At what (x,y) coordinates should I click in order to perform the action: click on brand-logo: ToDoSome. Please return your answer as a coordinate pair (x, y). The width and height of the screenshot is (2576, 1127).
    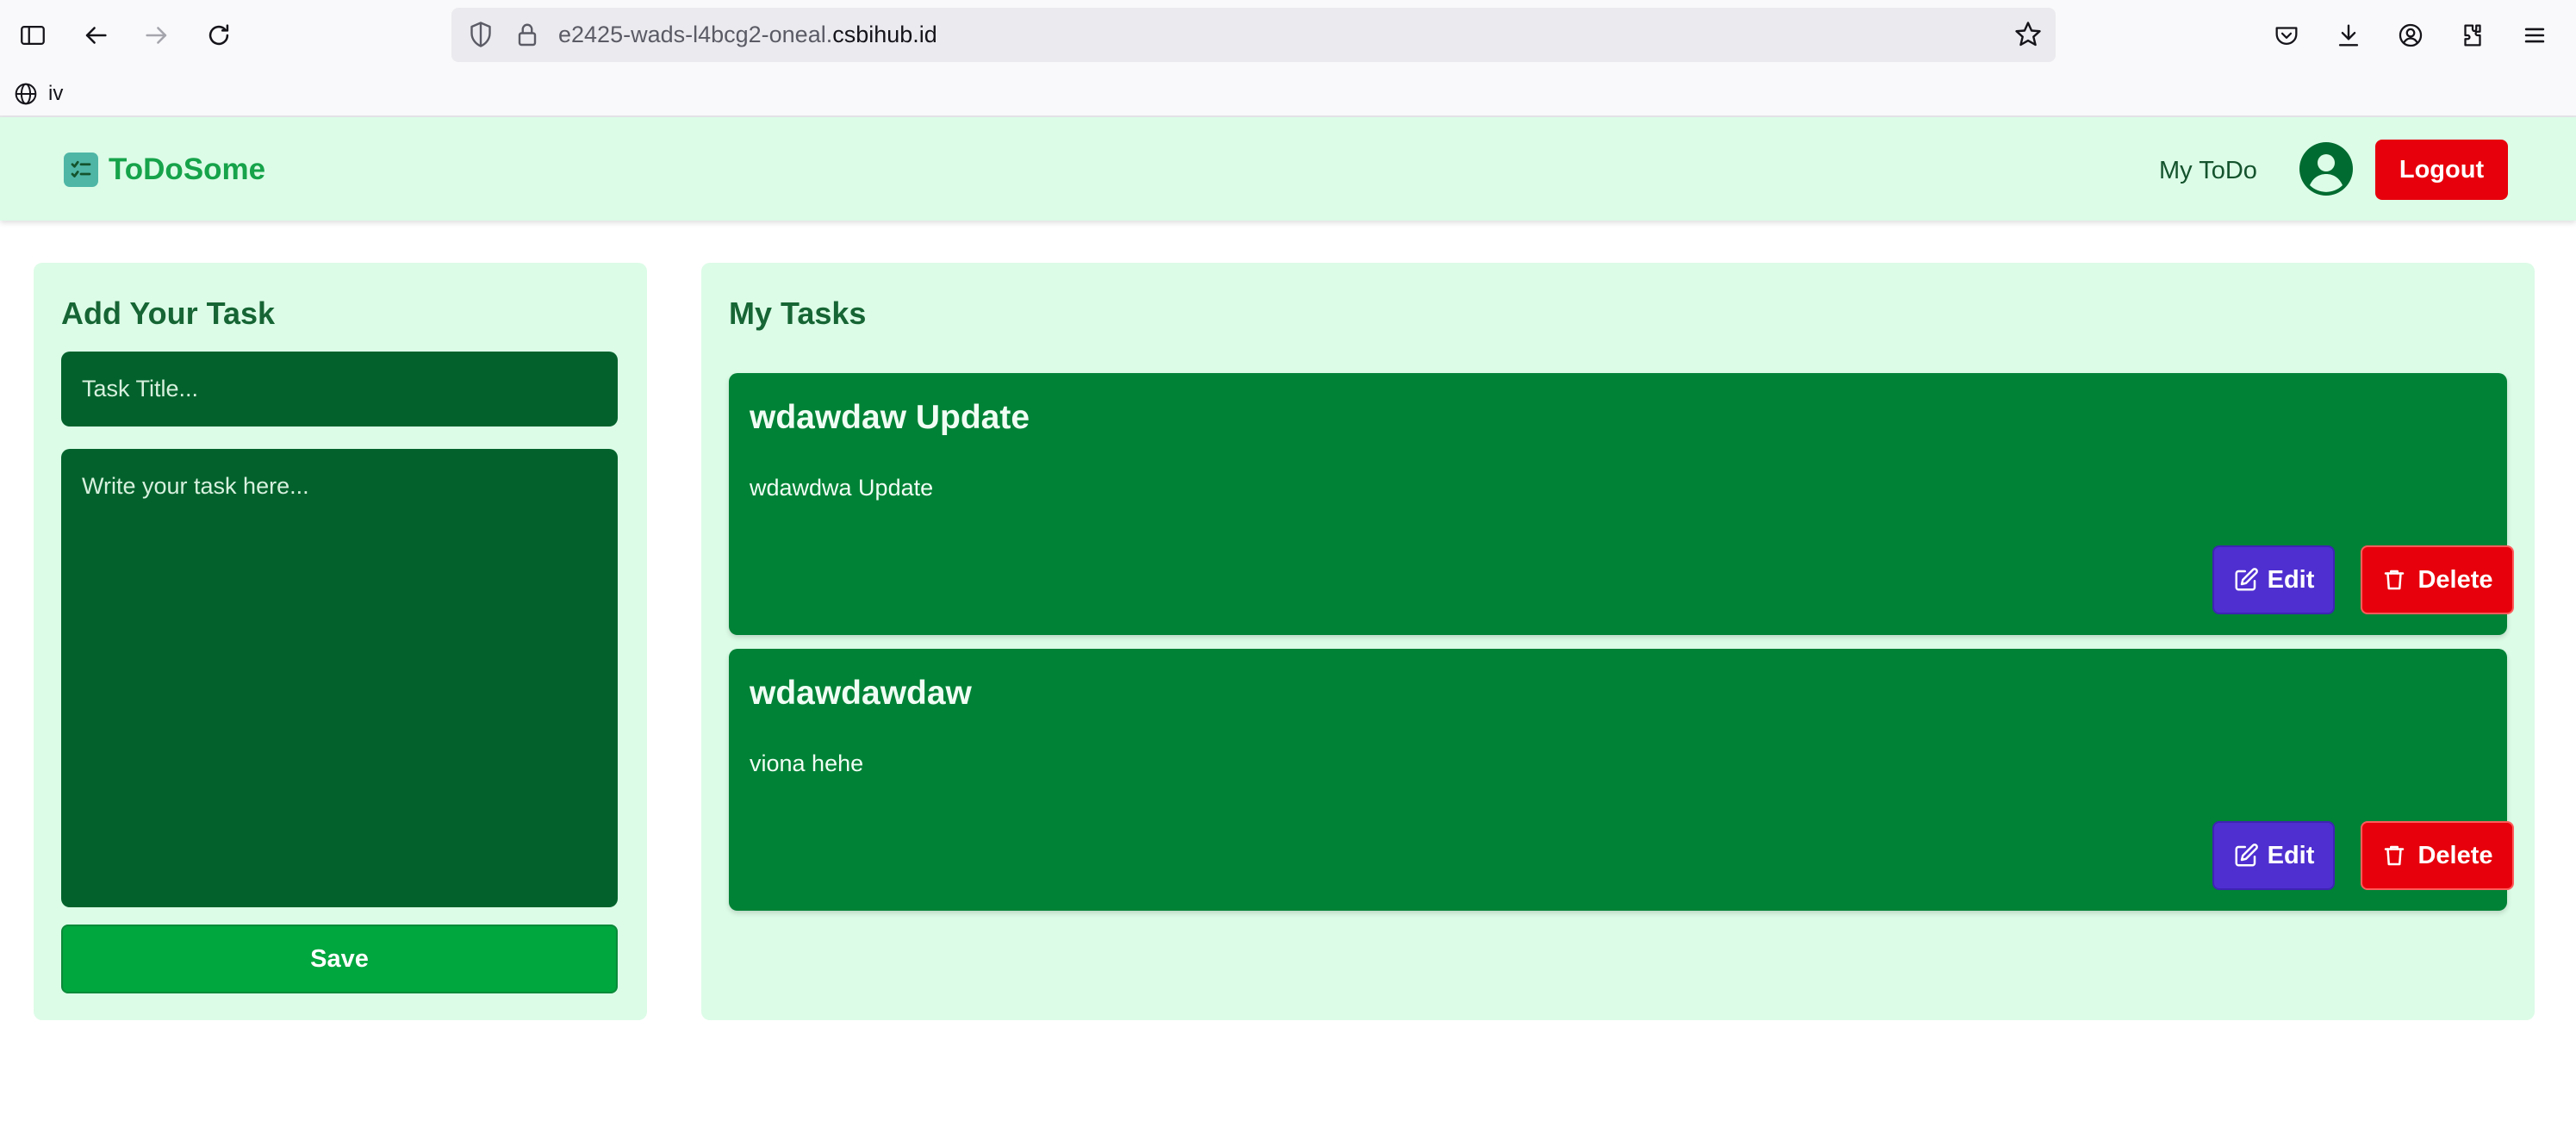
    Looking at the image, I should click on (165, 170).